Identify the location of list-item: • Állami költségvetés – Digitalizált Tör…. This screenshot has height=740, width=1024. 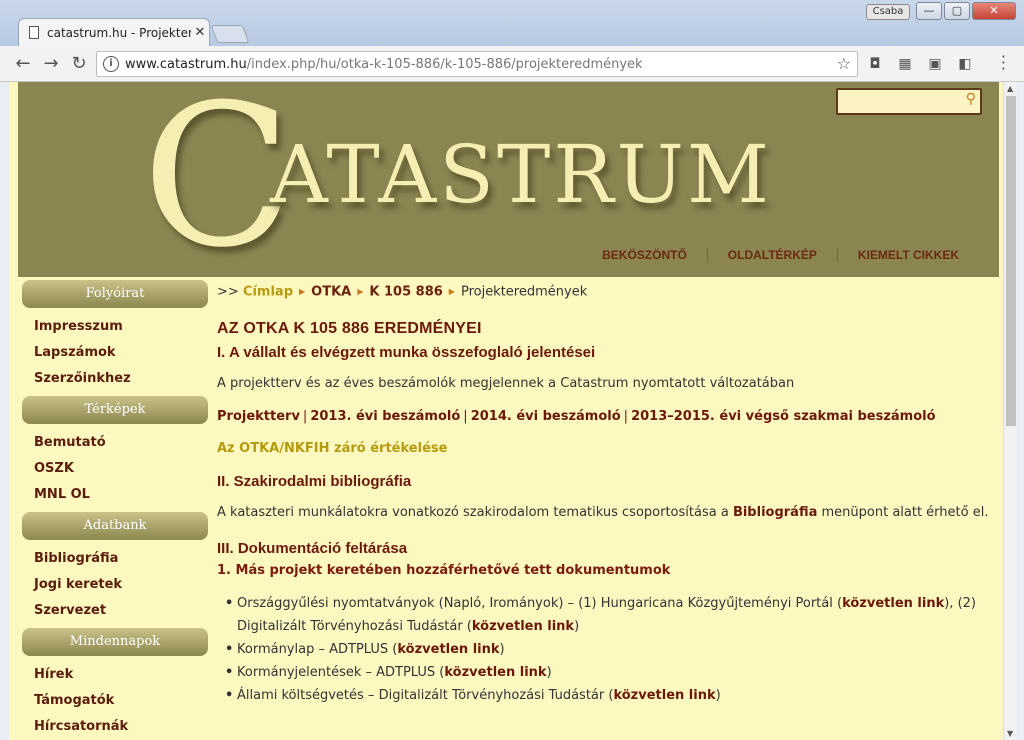
(611, 695).